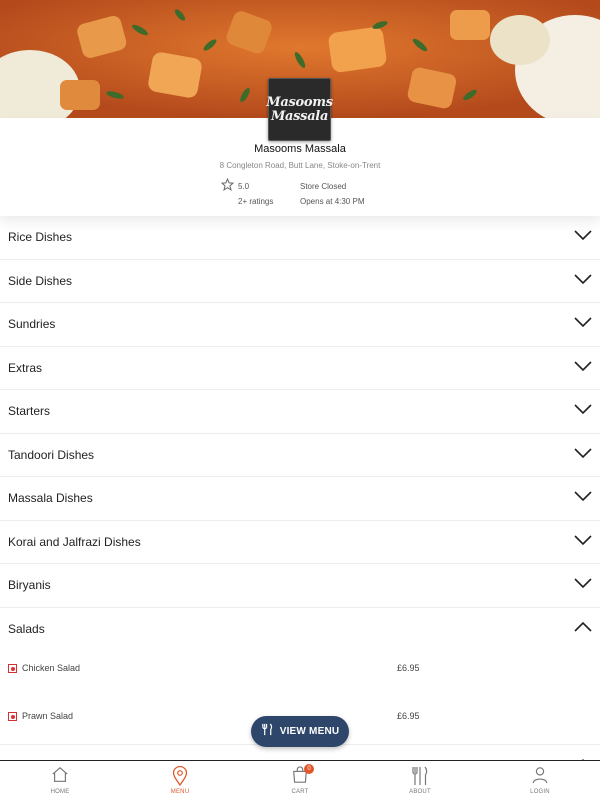 The width and height of the screenshot is (600, 800). I want to click on tab-login: LOGIN, so click(540, 780).